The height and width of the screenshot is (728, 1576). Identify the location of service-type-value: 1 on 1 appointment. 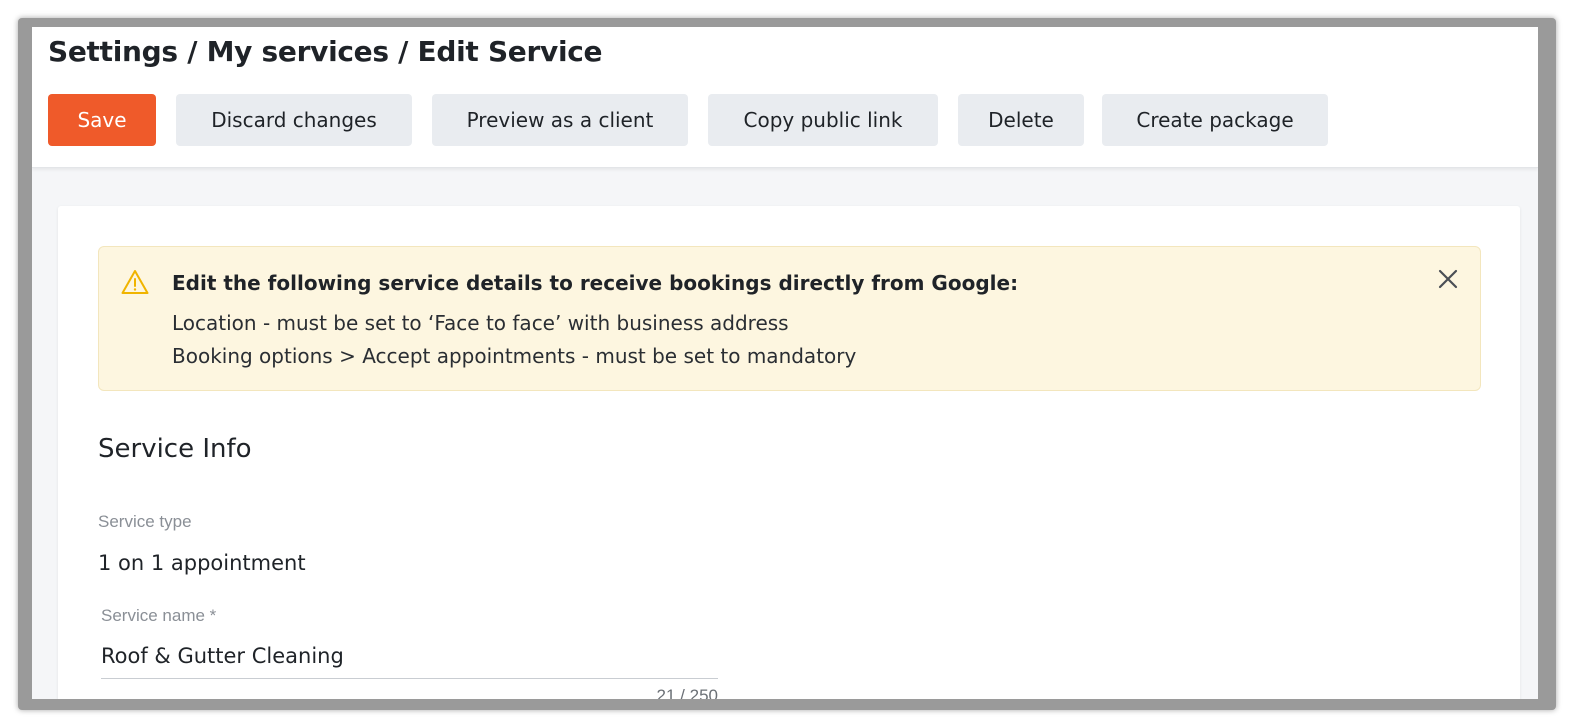
(202, 563).